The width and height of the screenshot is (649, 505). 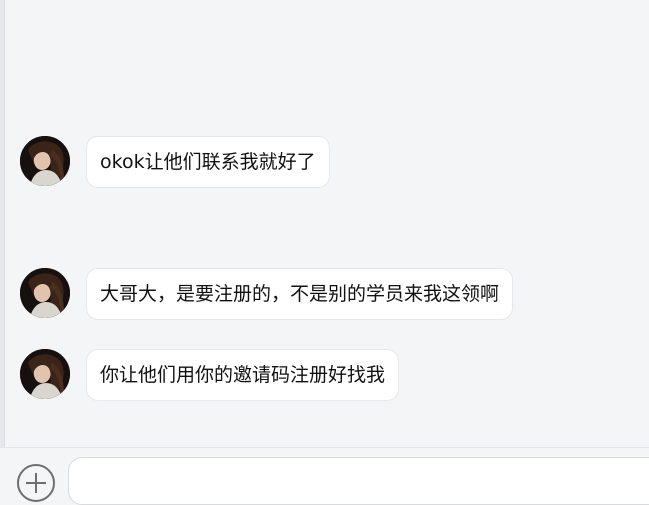 I want to click on composer-bar, so click(x=324, y=476).